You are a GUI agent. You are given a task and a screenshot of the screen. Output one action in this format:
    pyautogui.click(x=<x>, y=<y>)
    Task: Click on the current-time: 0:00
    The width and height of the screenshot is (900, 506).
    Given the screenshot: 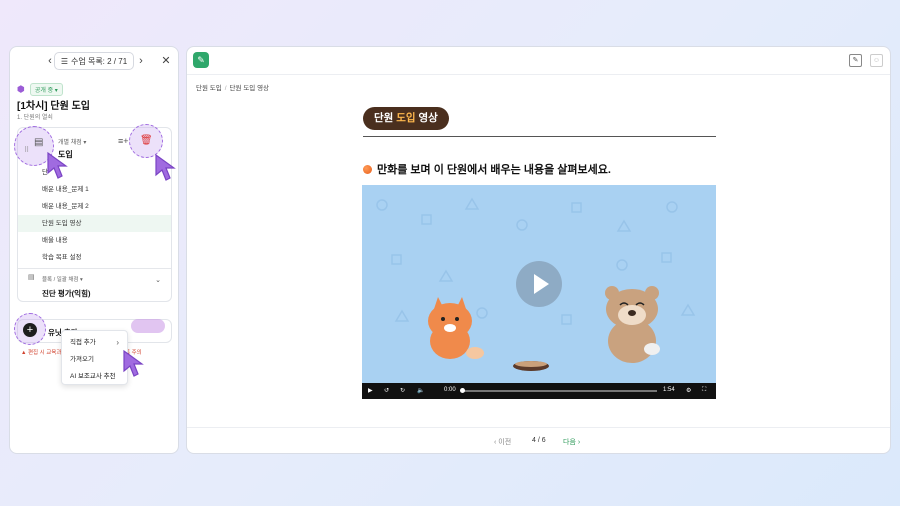 What is the action you would take?
    pyautogui.click(x=450, y=390)
    